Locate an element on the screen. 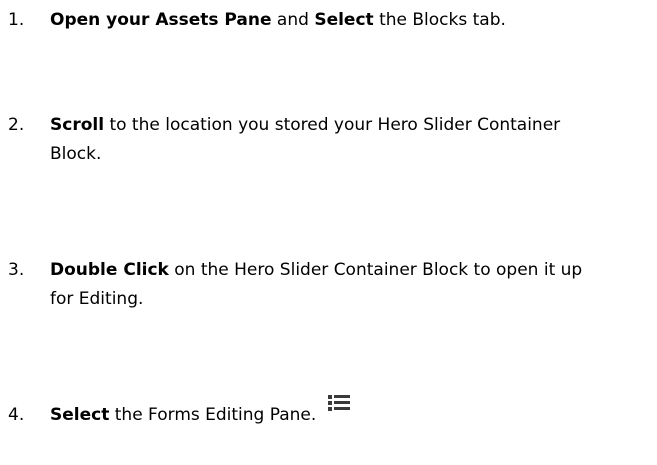 This screenshot has height=465, width=657. step-number: 4. is located at coordinates (16, 415).